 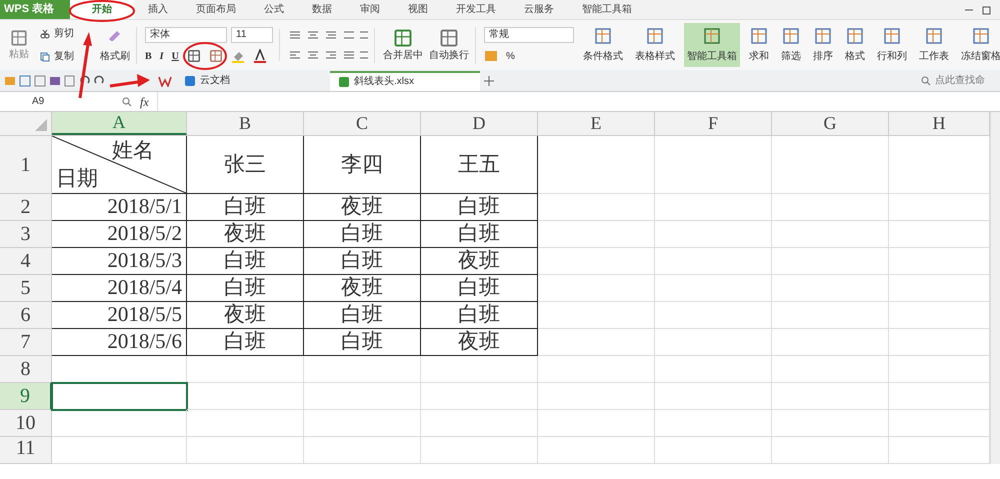 I want to click on name-box: A9, so click(x=45, y=101).